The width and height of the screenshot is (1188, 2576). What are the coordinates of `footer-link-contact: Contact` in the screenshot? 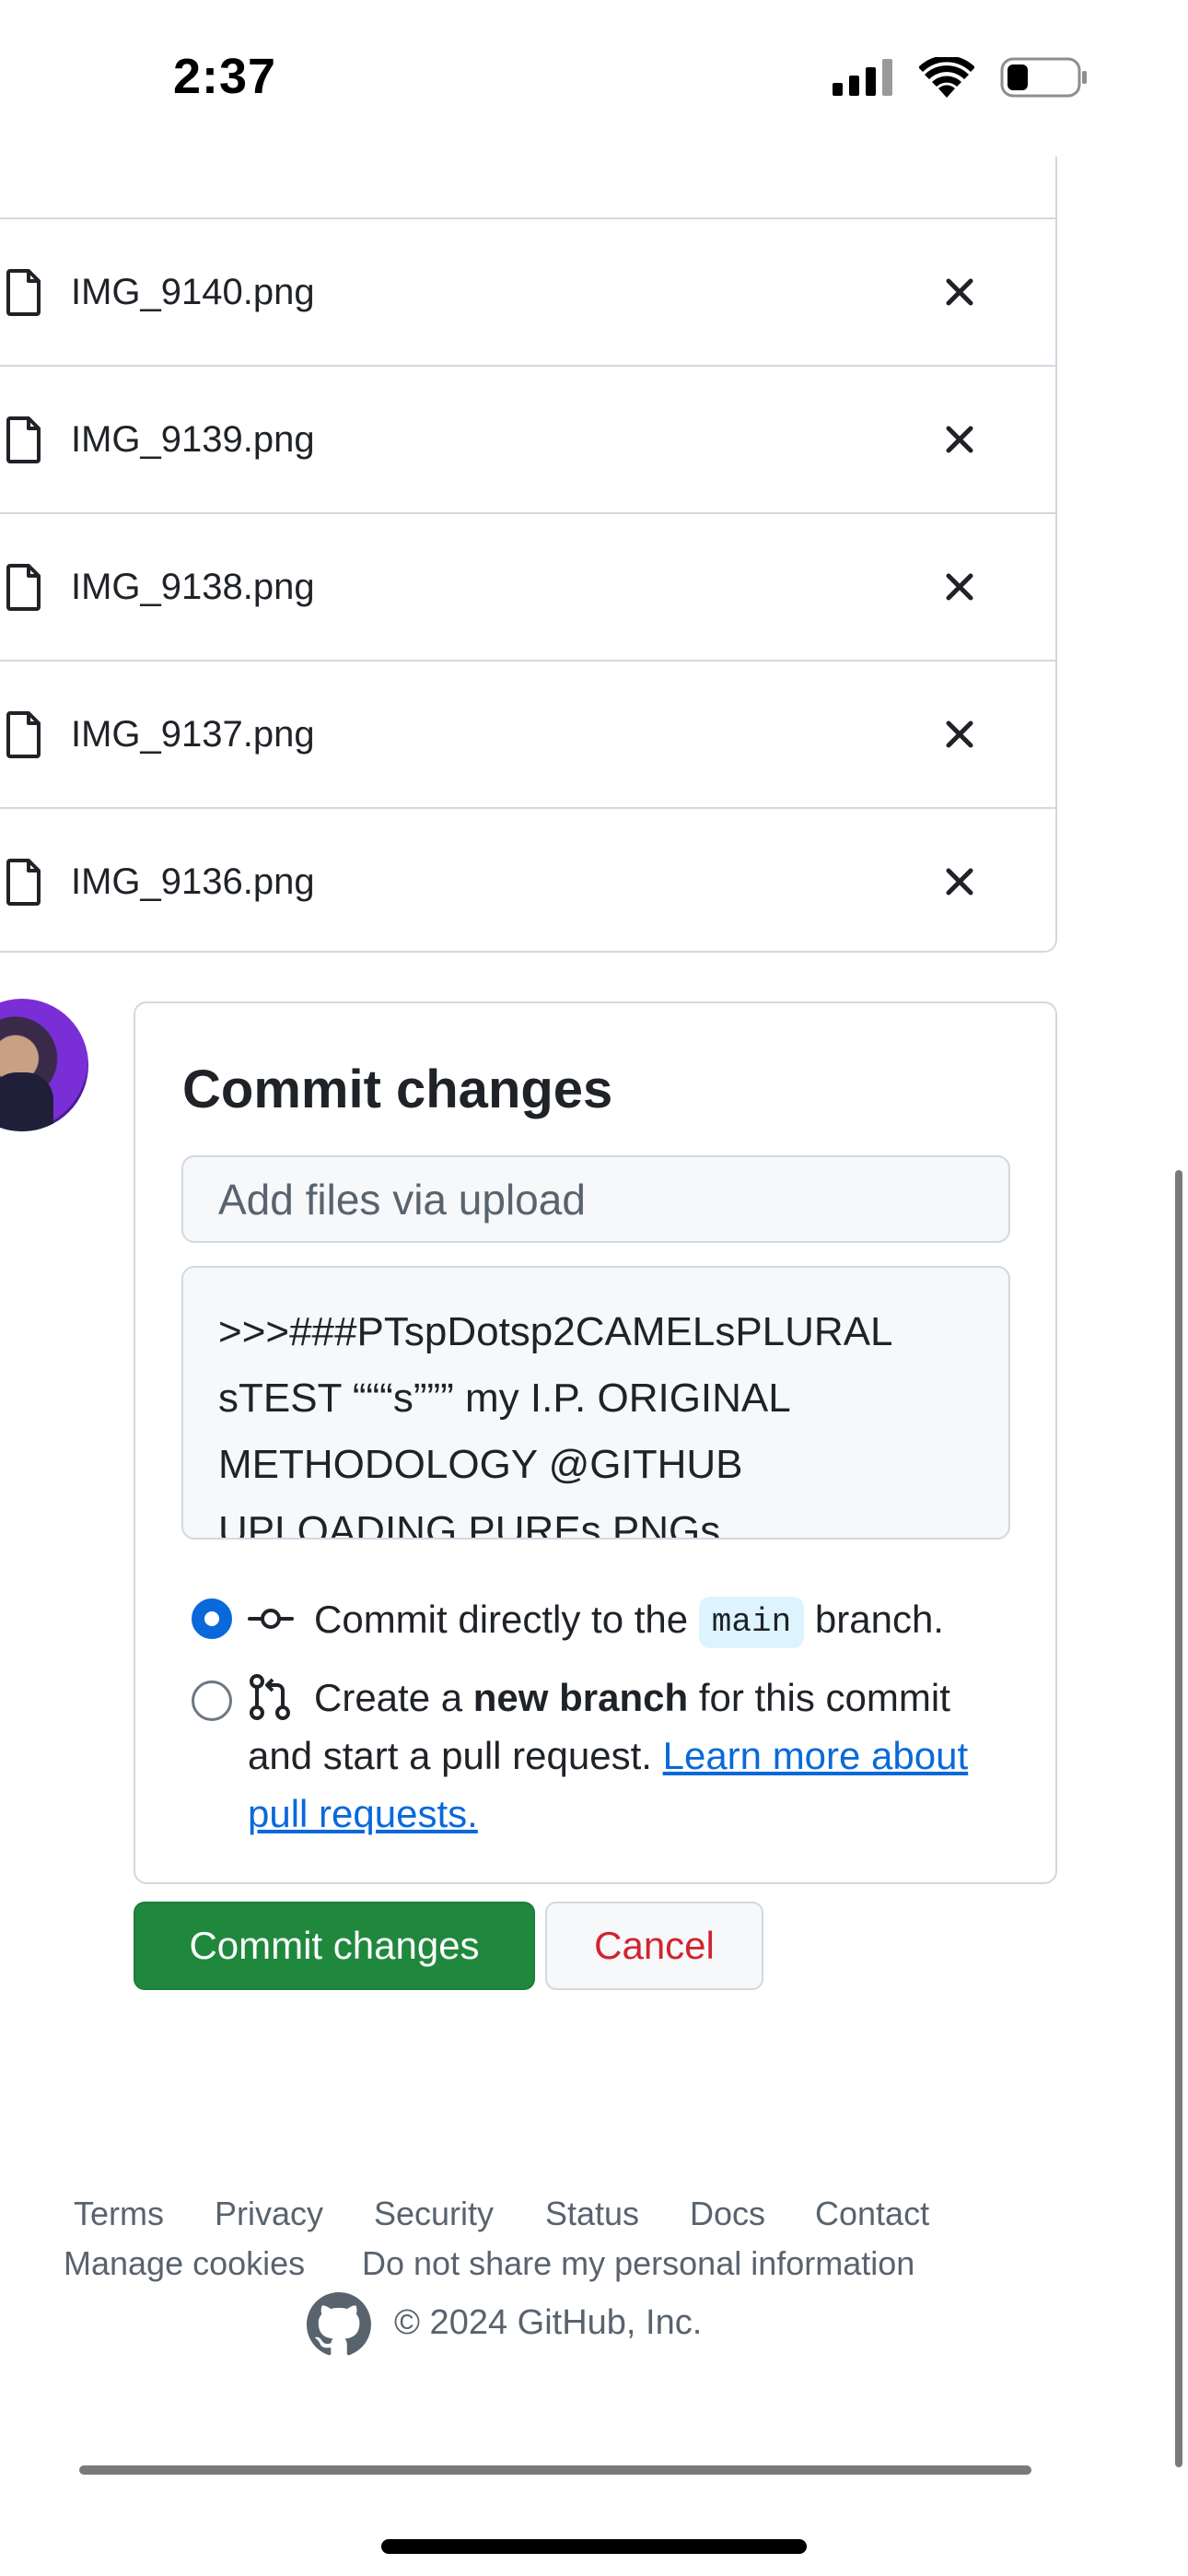 It's located at (872, 2214).